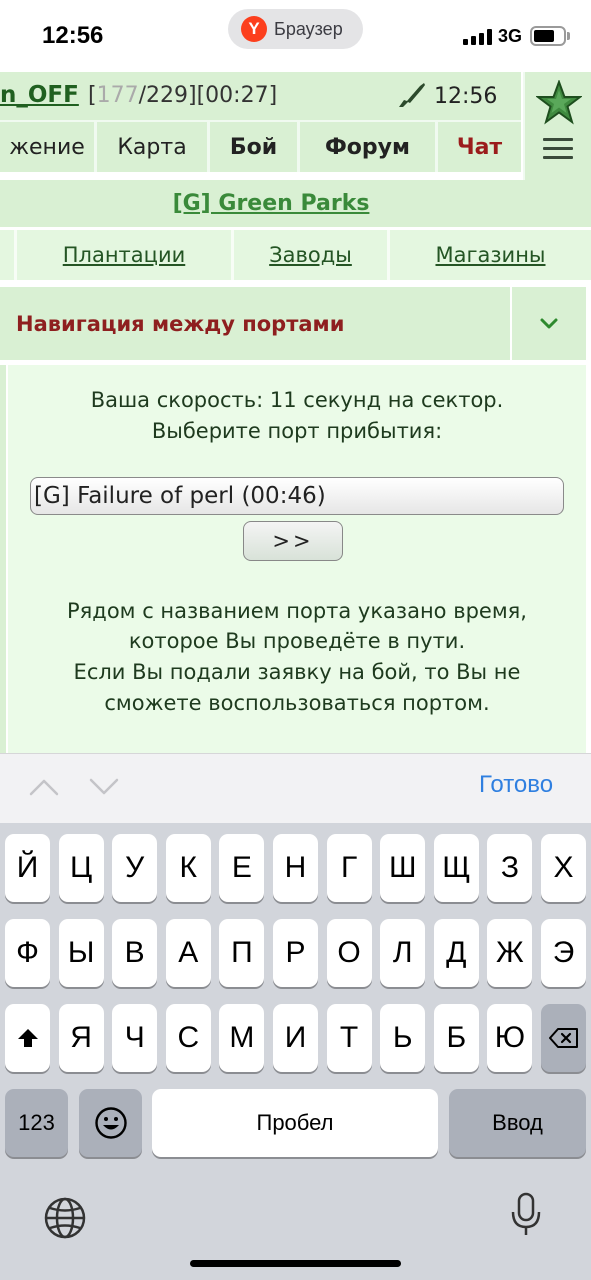 Image resolution: width=591 pixels, height=1280 pixels. What do you see at coordinates (188, 868) in the screenshot?
I see `key-К: К` at bounding box center [188, 868].